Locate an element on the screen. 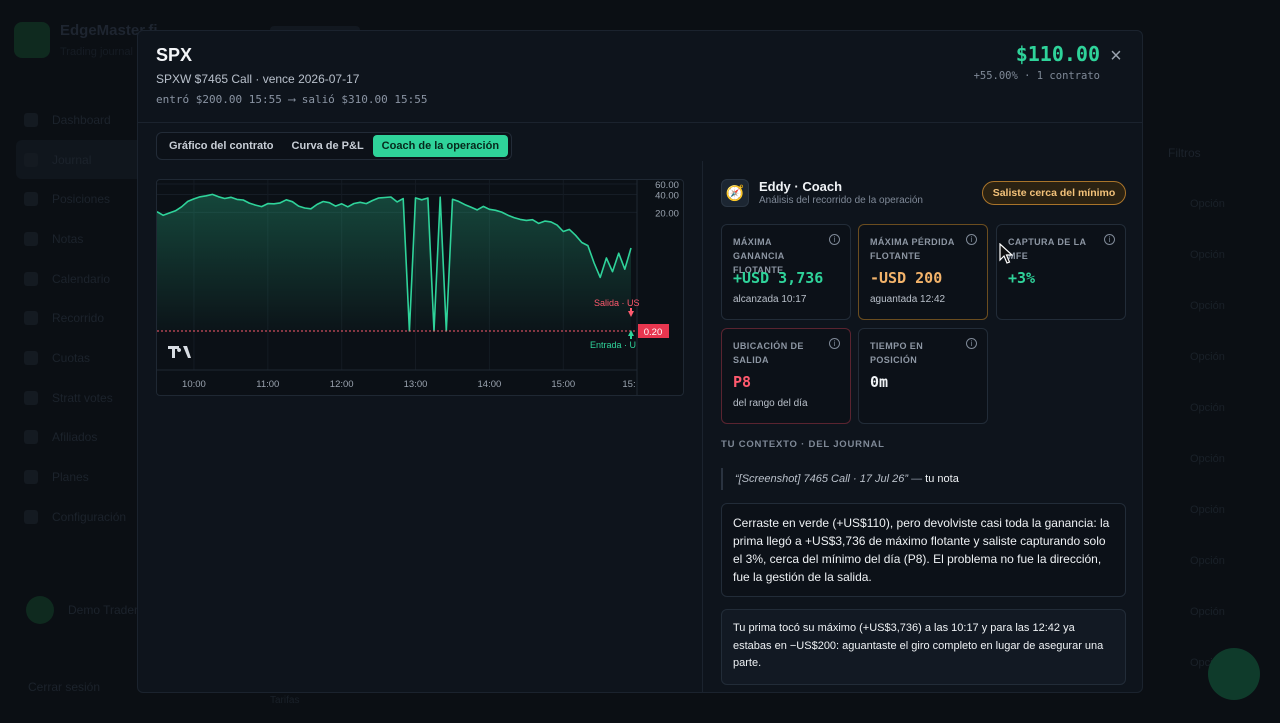 The width and height of the screenshot is (1280, 723). metric-value: 0m is located at coordinates (879, 382).